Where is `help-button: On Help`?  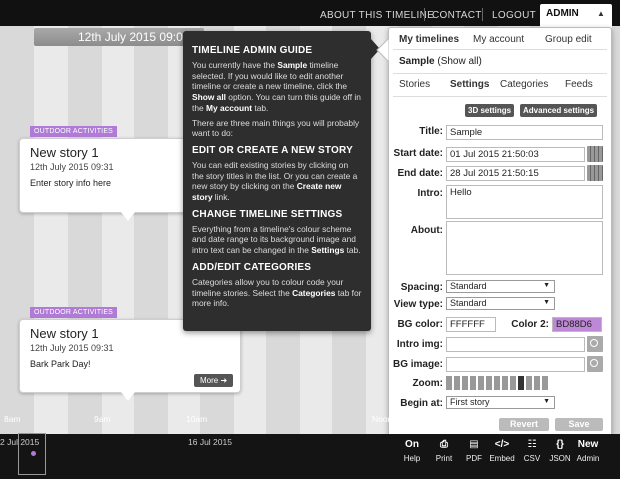
help-button: On Help is located at coordinates (412, 450).